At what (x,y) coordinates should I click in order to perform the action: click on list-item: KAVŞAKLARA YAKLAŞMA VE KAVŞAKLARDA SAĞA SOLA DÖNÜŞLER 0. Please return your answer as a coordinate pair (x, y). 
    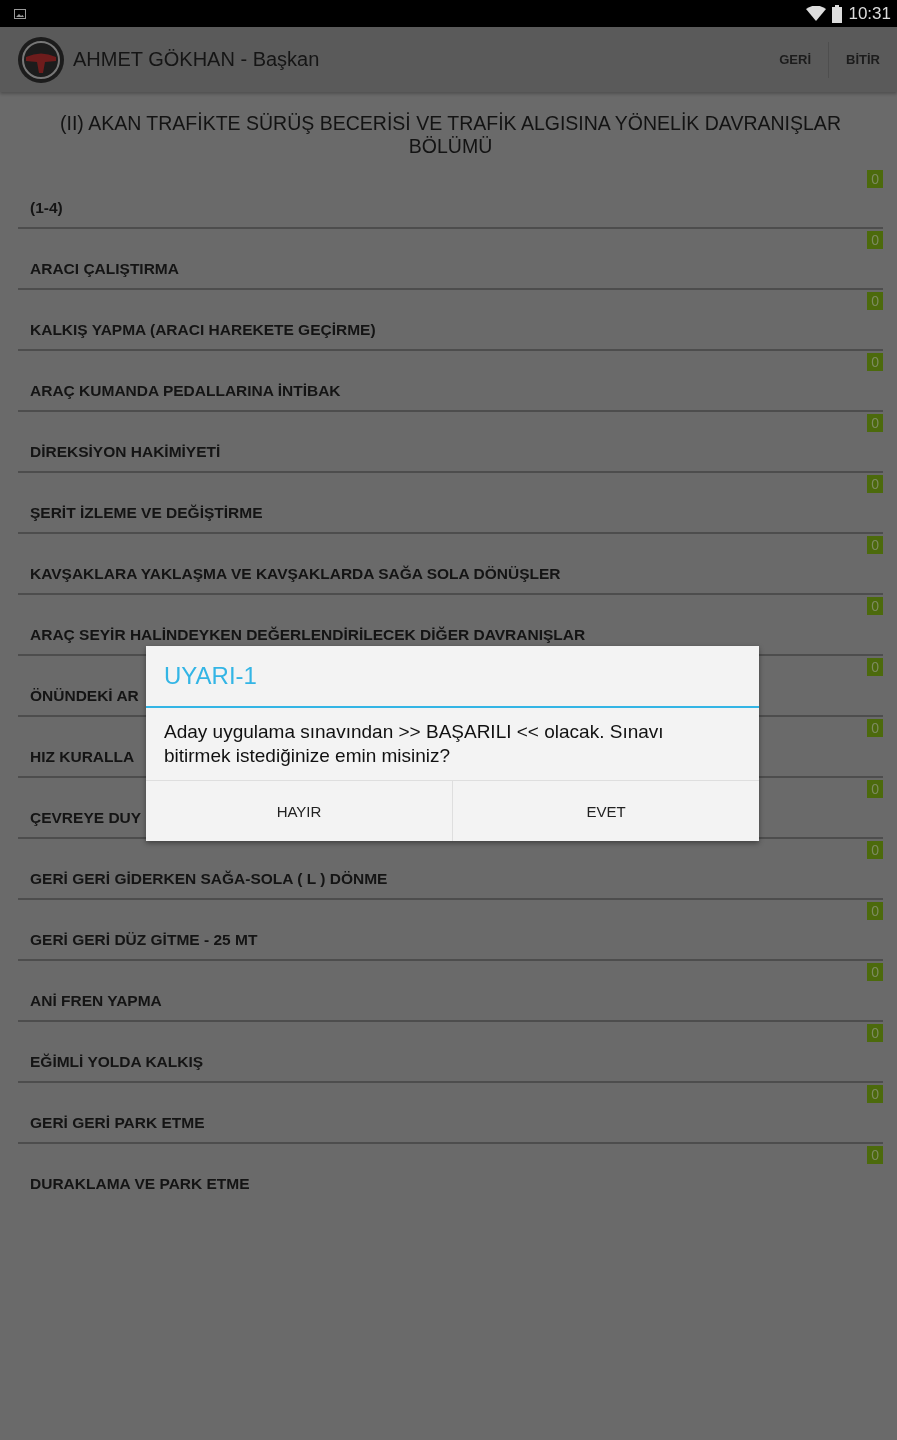
    Looking at the image, I should click on (450, 564).